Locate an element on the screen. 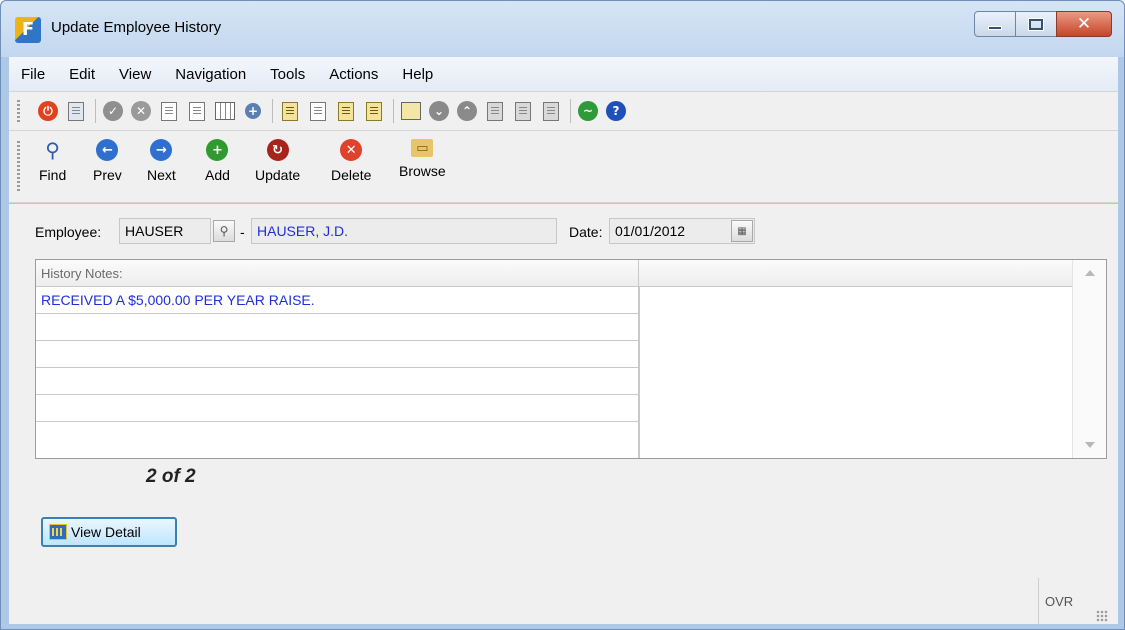  power-icon: ⏻ is located at coordinates (48, 111).